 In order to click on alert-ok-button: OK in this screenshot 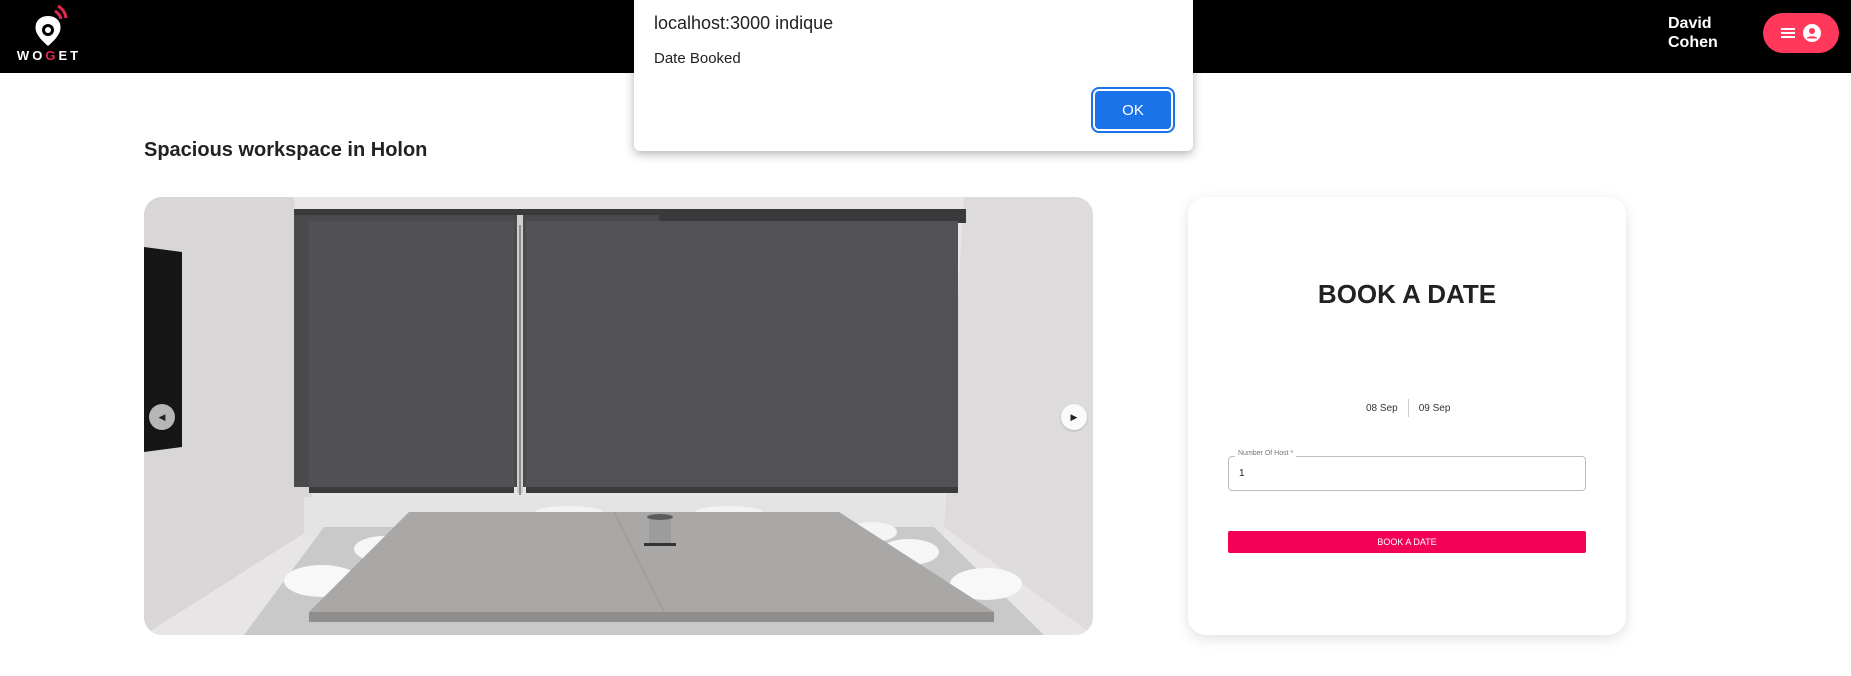, I will do `click(1133, 110)`.